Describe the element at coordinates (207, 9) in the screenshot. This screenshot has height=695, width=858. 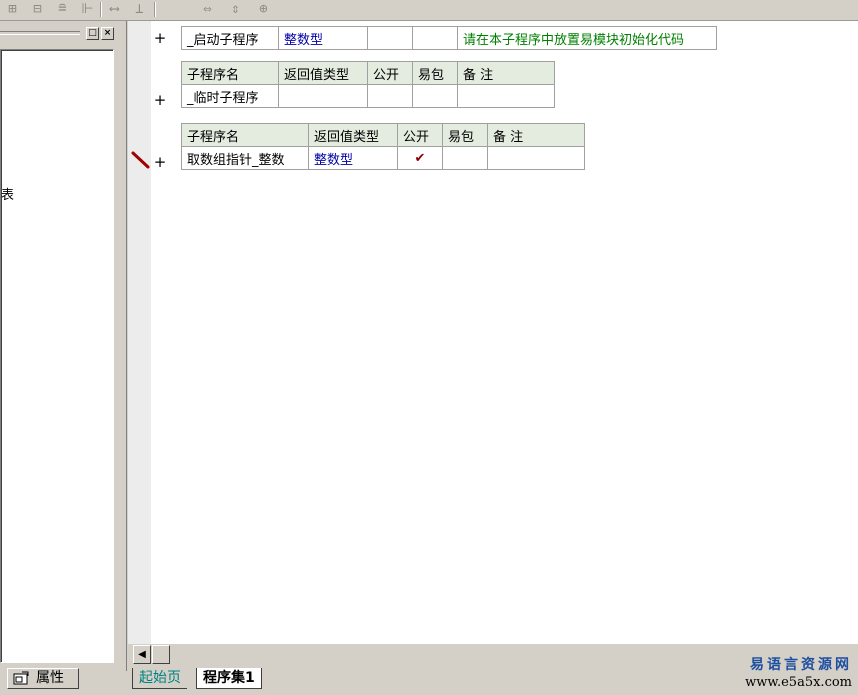
I see `width-icon: ⇔` at that location.